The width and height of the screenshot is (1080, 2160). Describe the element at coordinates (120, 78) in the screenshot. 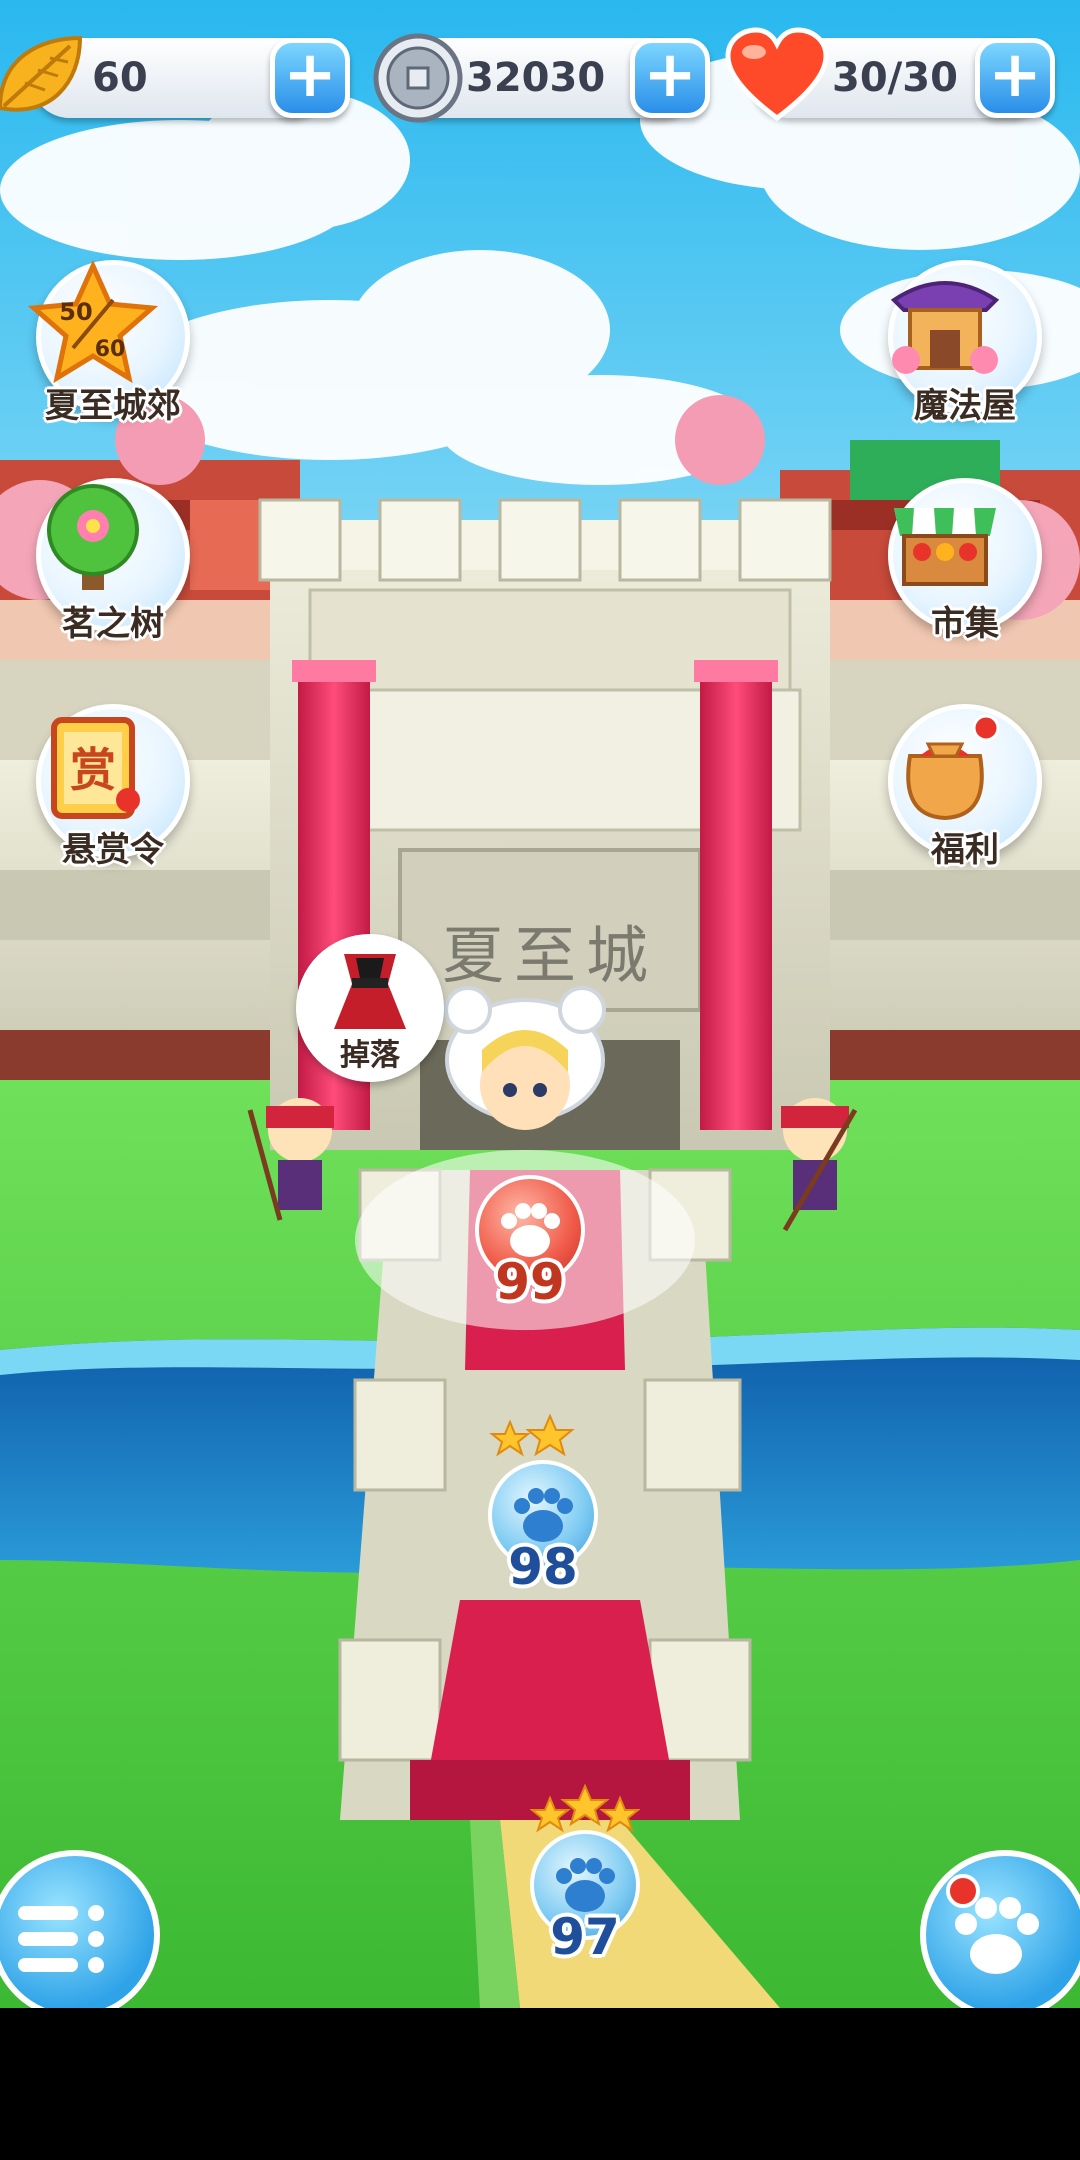

I see `leaves-value: 60` at that location.